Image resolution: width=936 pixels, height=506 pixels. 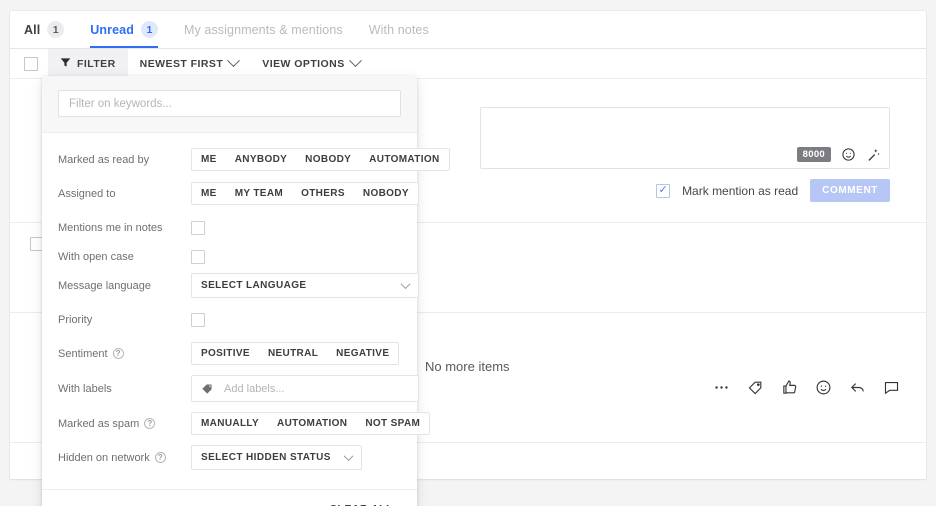 What do you see at coordinates (266, 457) in the screenshot?
I see `hidden-status-value: SELECT HIDDEN STATUS` at bounding box center [266, 457].